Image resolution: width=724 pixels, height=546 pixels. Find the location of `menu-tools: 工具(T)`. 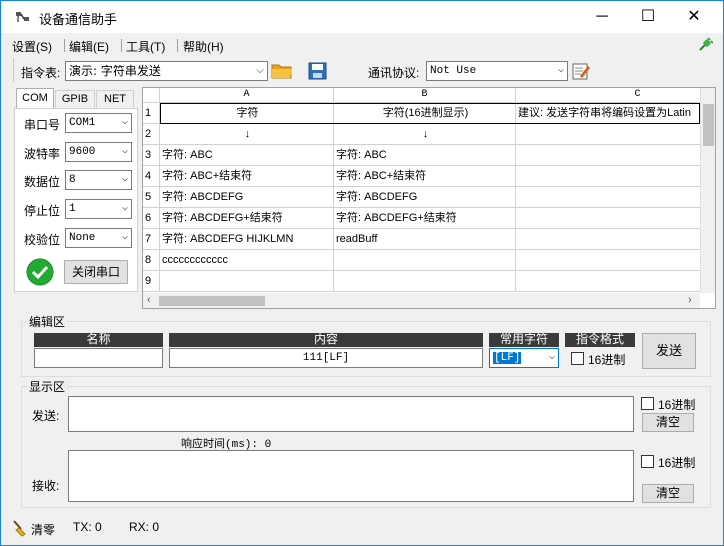

menu-tools: 工具(T) is located at coordinates (145, 46).